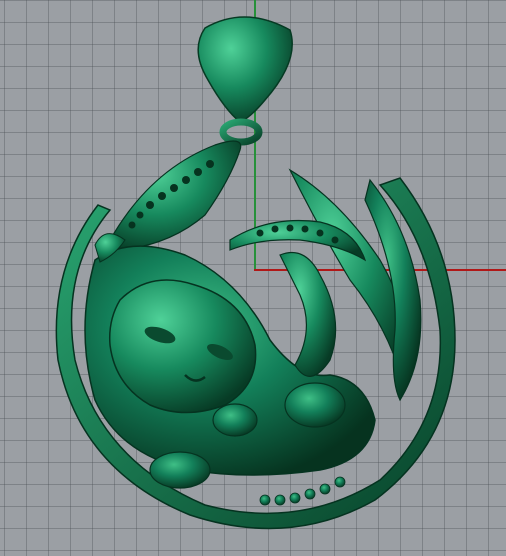  I want to click on cat-paw-left, so click(235, 420).